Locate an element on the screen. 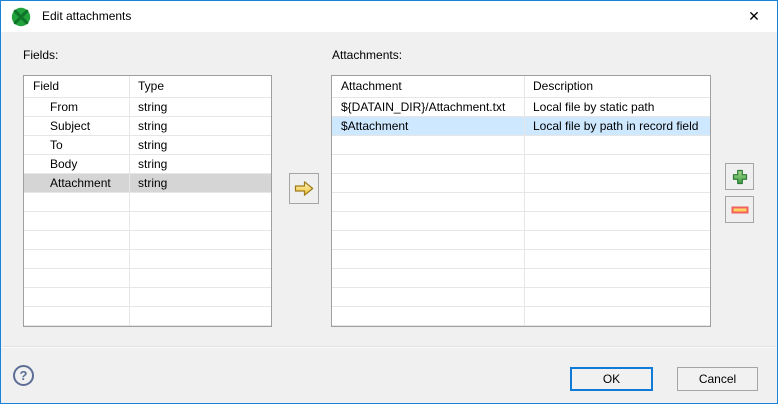  titlebar: Edit attachments ✕ is located at coordinates (389, 16).